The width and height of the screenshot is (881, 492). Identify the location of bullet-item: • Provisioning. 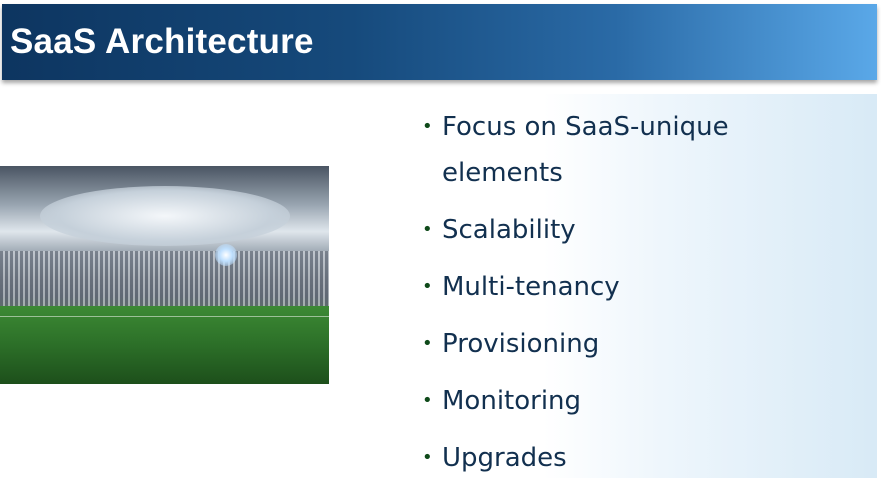
(591, 344).